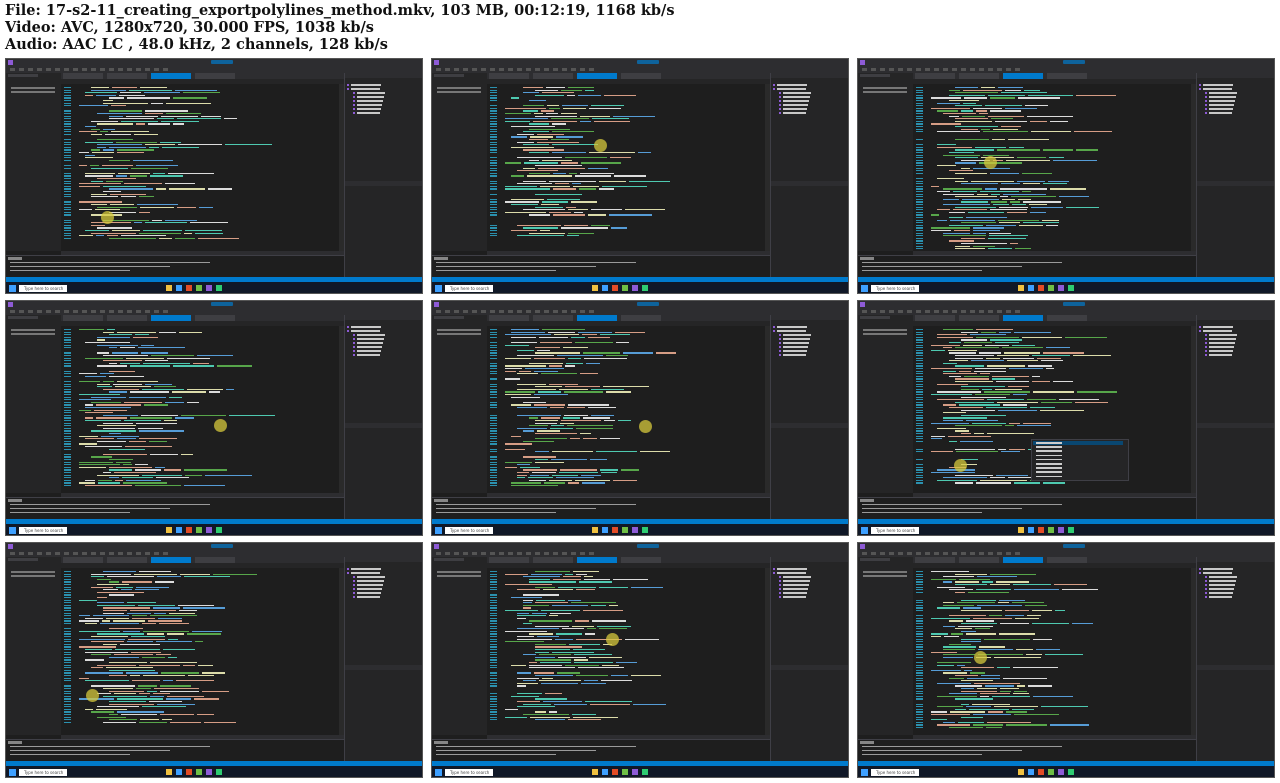 The width and height of the screenshot is (1280, 783). What do you see at coordinates (43, 530) in the screenshot?
I see `taskbar-search-box: Type here to search` at bounding box center [43, 530].